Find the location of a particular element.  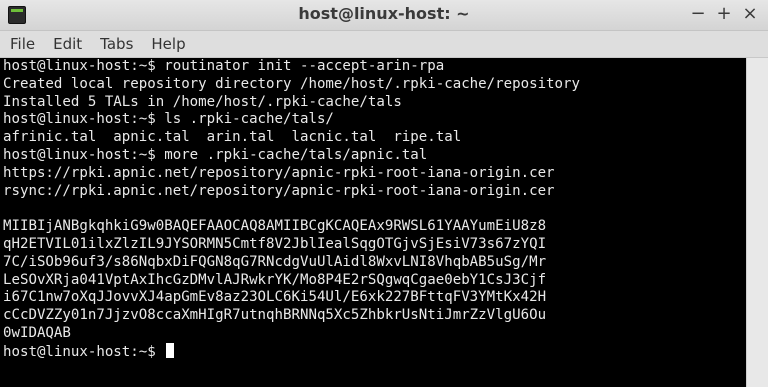

menu-help: Help is located at coordinates (168, 44).